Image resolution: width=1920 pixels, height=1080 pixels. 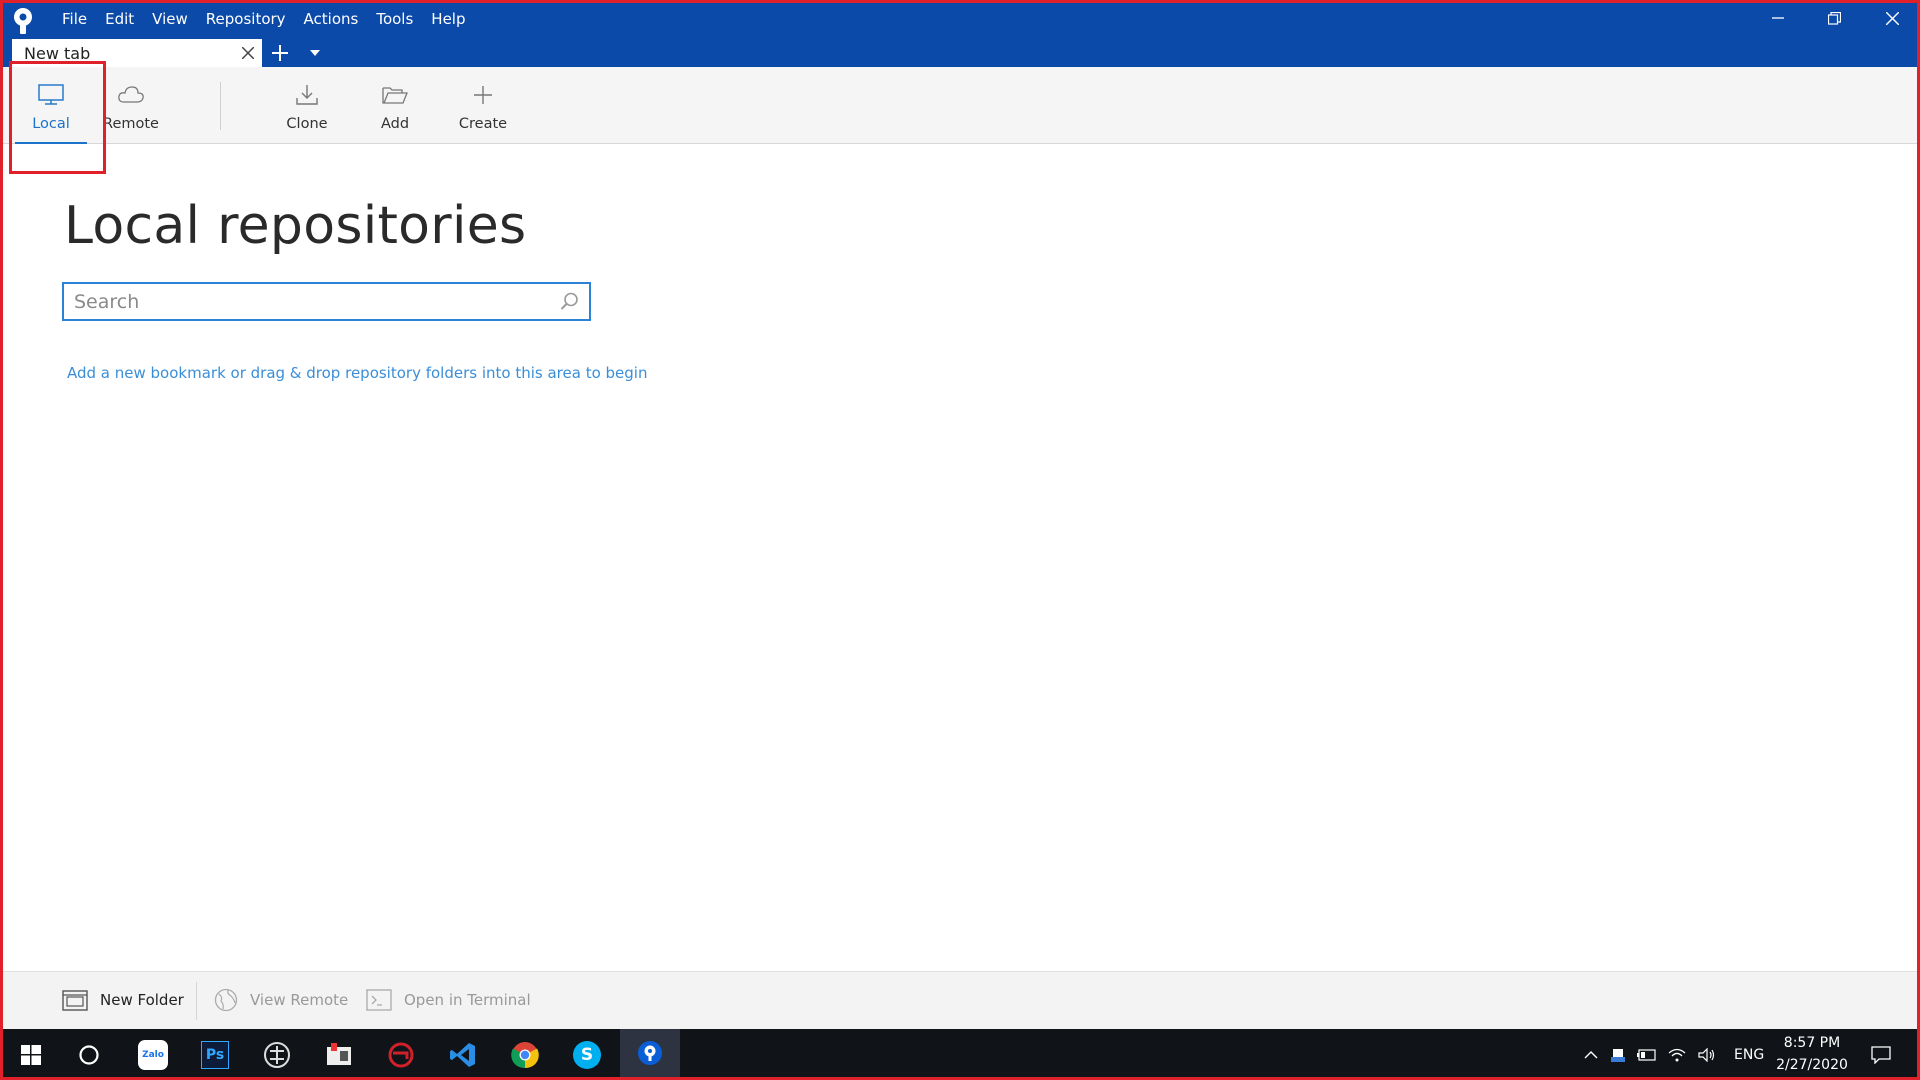 I want to click on tray-expand-button, so click(x=1591, y=1054).